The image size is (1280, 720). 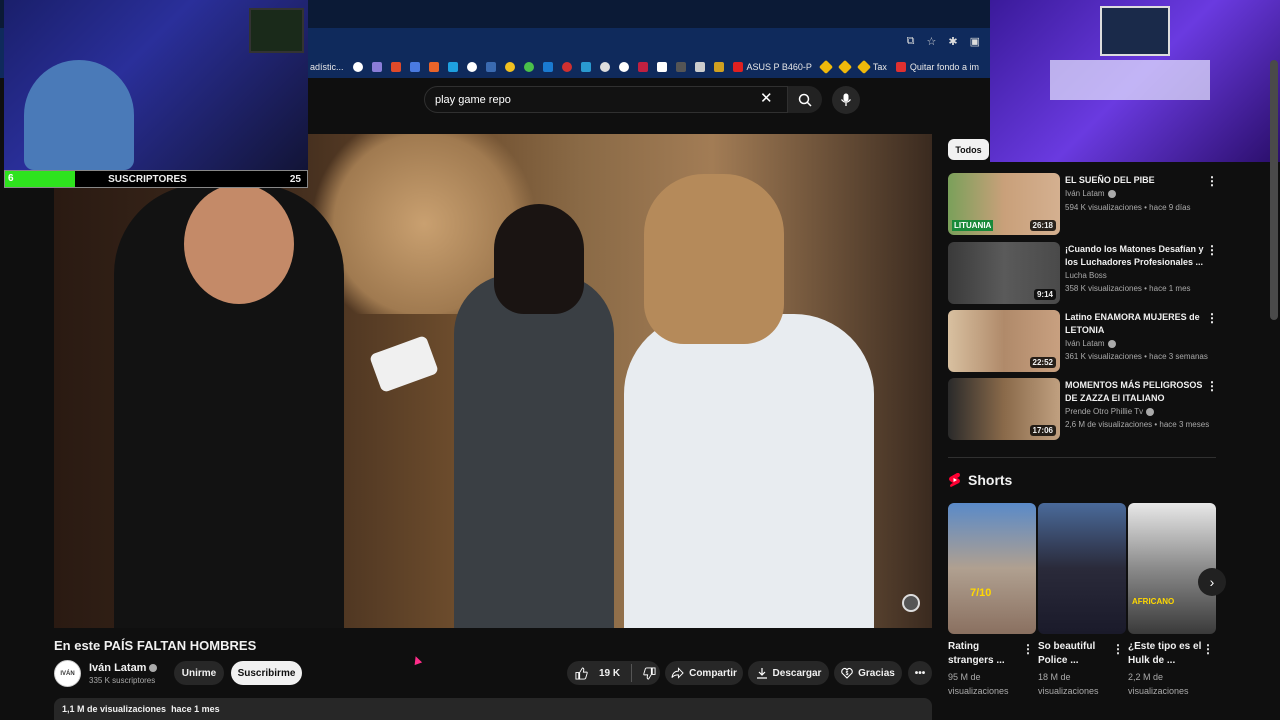 What do you see at coordinates (911, 603) in the screenshot?
I see `channel-watermark-icon` at bounding box center [911, 603].